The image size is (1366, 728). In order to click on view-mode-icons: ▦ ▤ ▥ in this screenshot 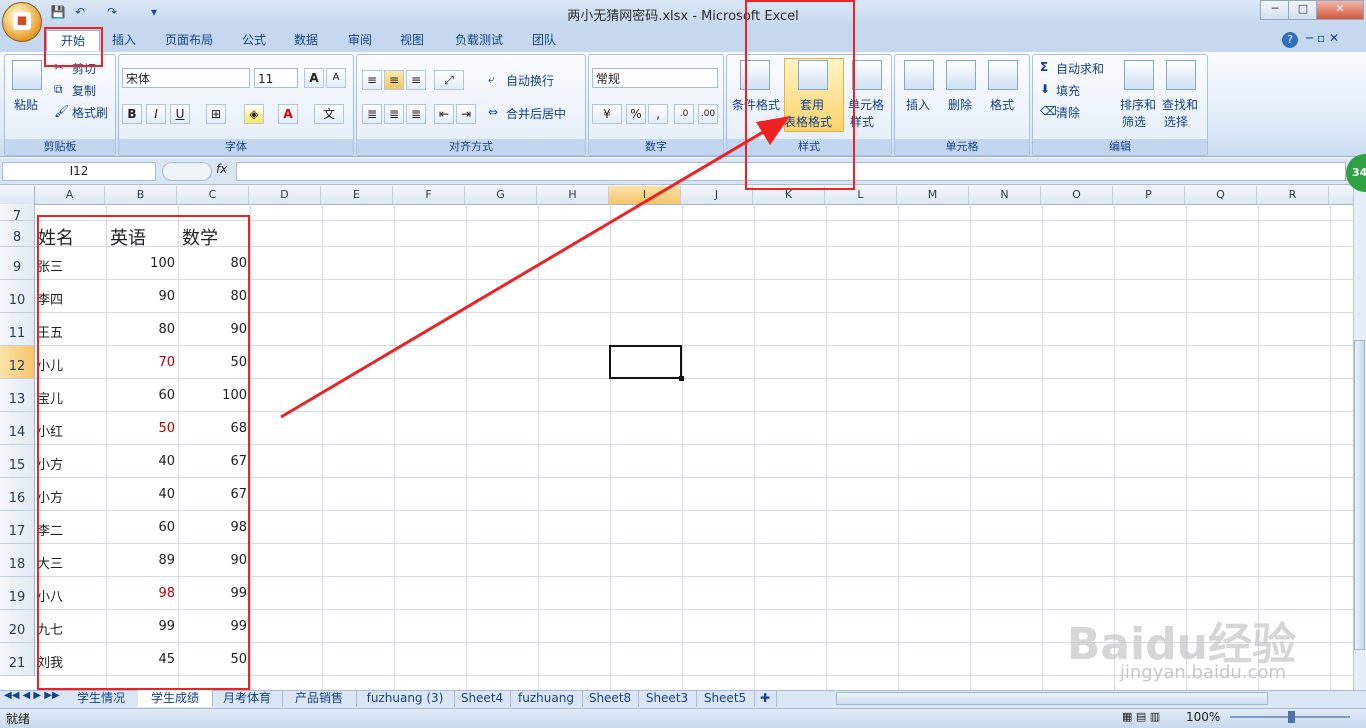, I will do `click(1141, 716)`.